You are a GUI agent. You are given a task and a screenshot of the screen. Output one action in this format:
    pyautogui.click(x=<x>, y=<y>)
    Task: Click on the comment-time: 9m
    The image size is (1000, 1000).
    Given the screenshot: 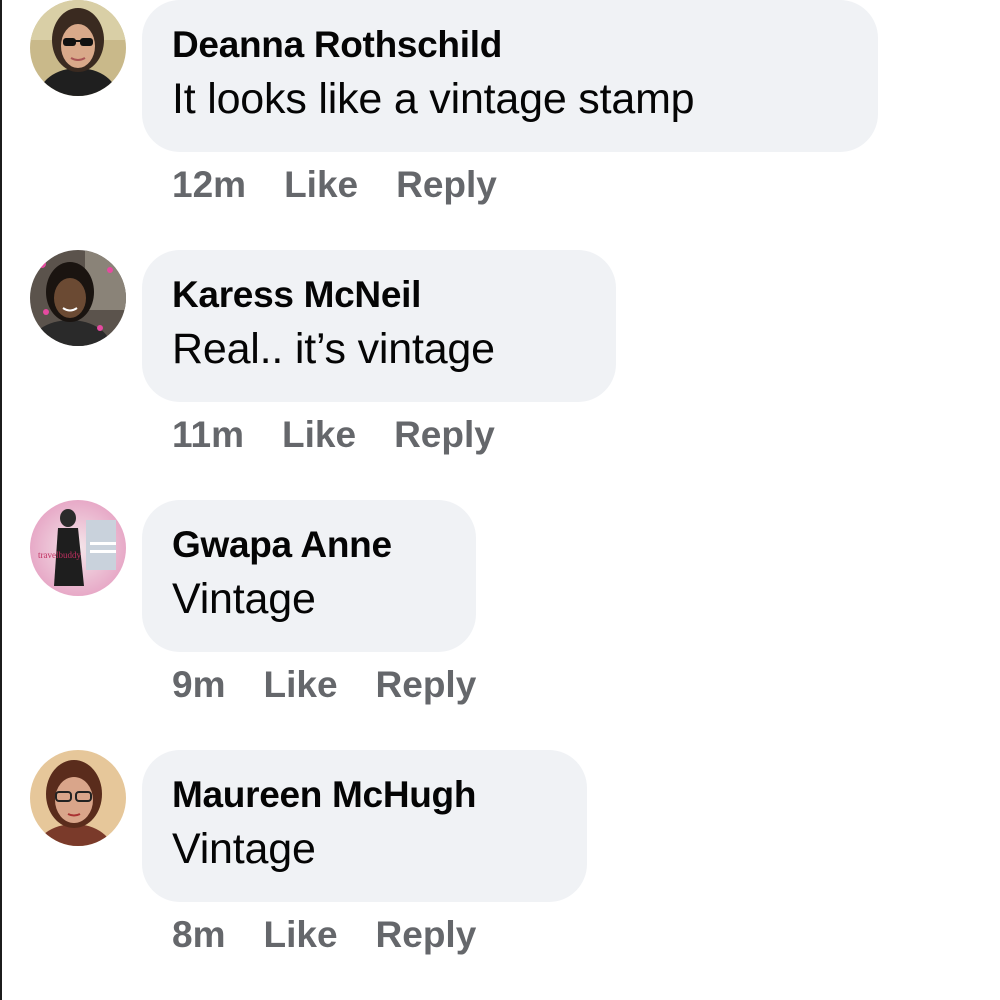 What is the action you would take?
    pyautogui.click(x=198, y=685)
    